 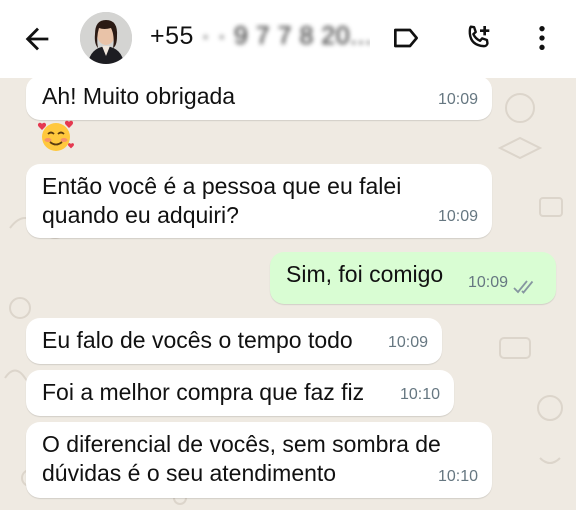 I want to click on smiling-face-with-hearts-icon, so click(x=55, y=135).